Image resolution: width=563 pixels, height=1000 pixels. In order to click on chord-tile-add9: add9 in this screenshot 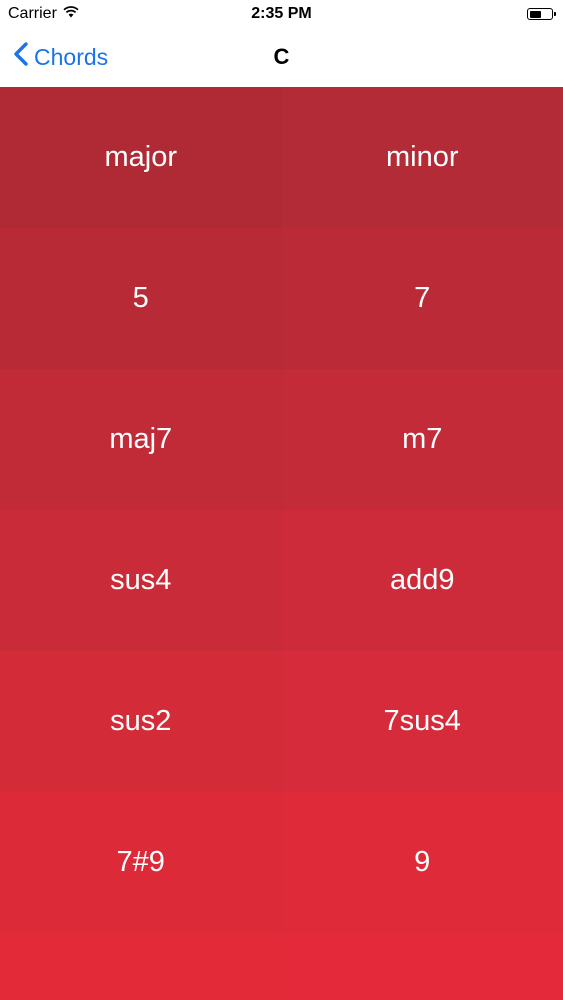, I will do `click(422, 580)`.